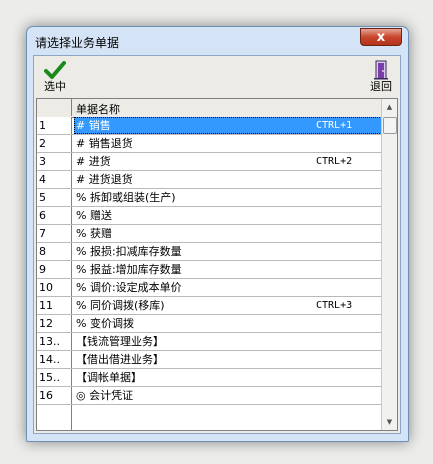  What do you see at coordinates (55, 86) in the screenshot?
I see `select-button-label: 选中` at bounding box center [55, 86].